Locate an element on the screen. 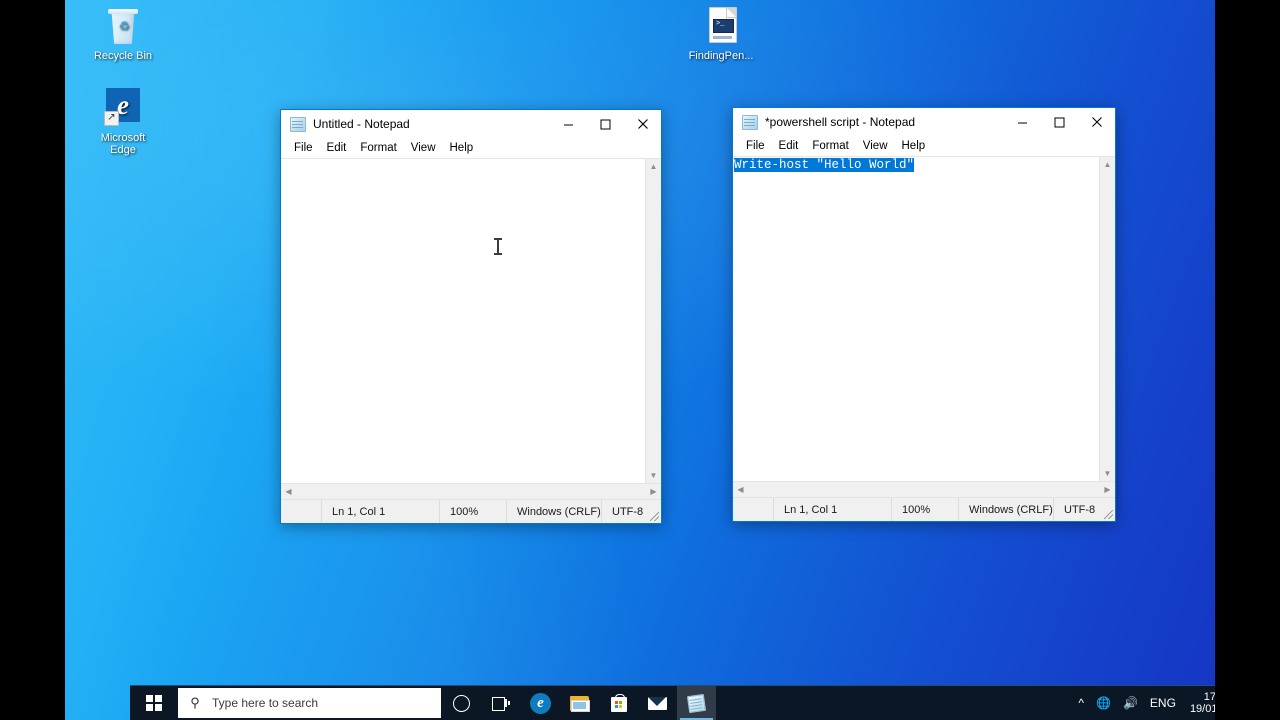 This screenshot has width=1280, height=720. desktop-icon-microsoft-edge: e ↗ Microsoft Edge is located at coordinates (123, 122).